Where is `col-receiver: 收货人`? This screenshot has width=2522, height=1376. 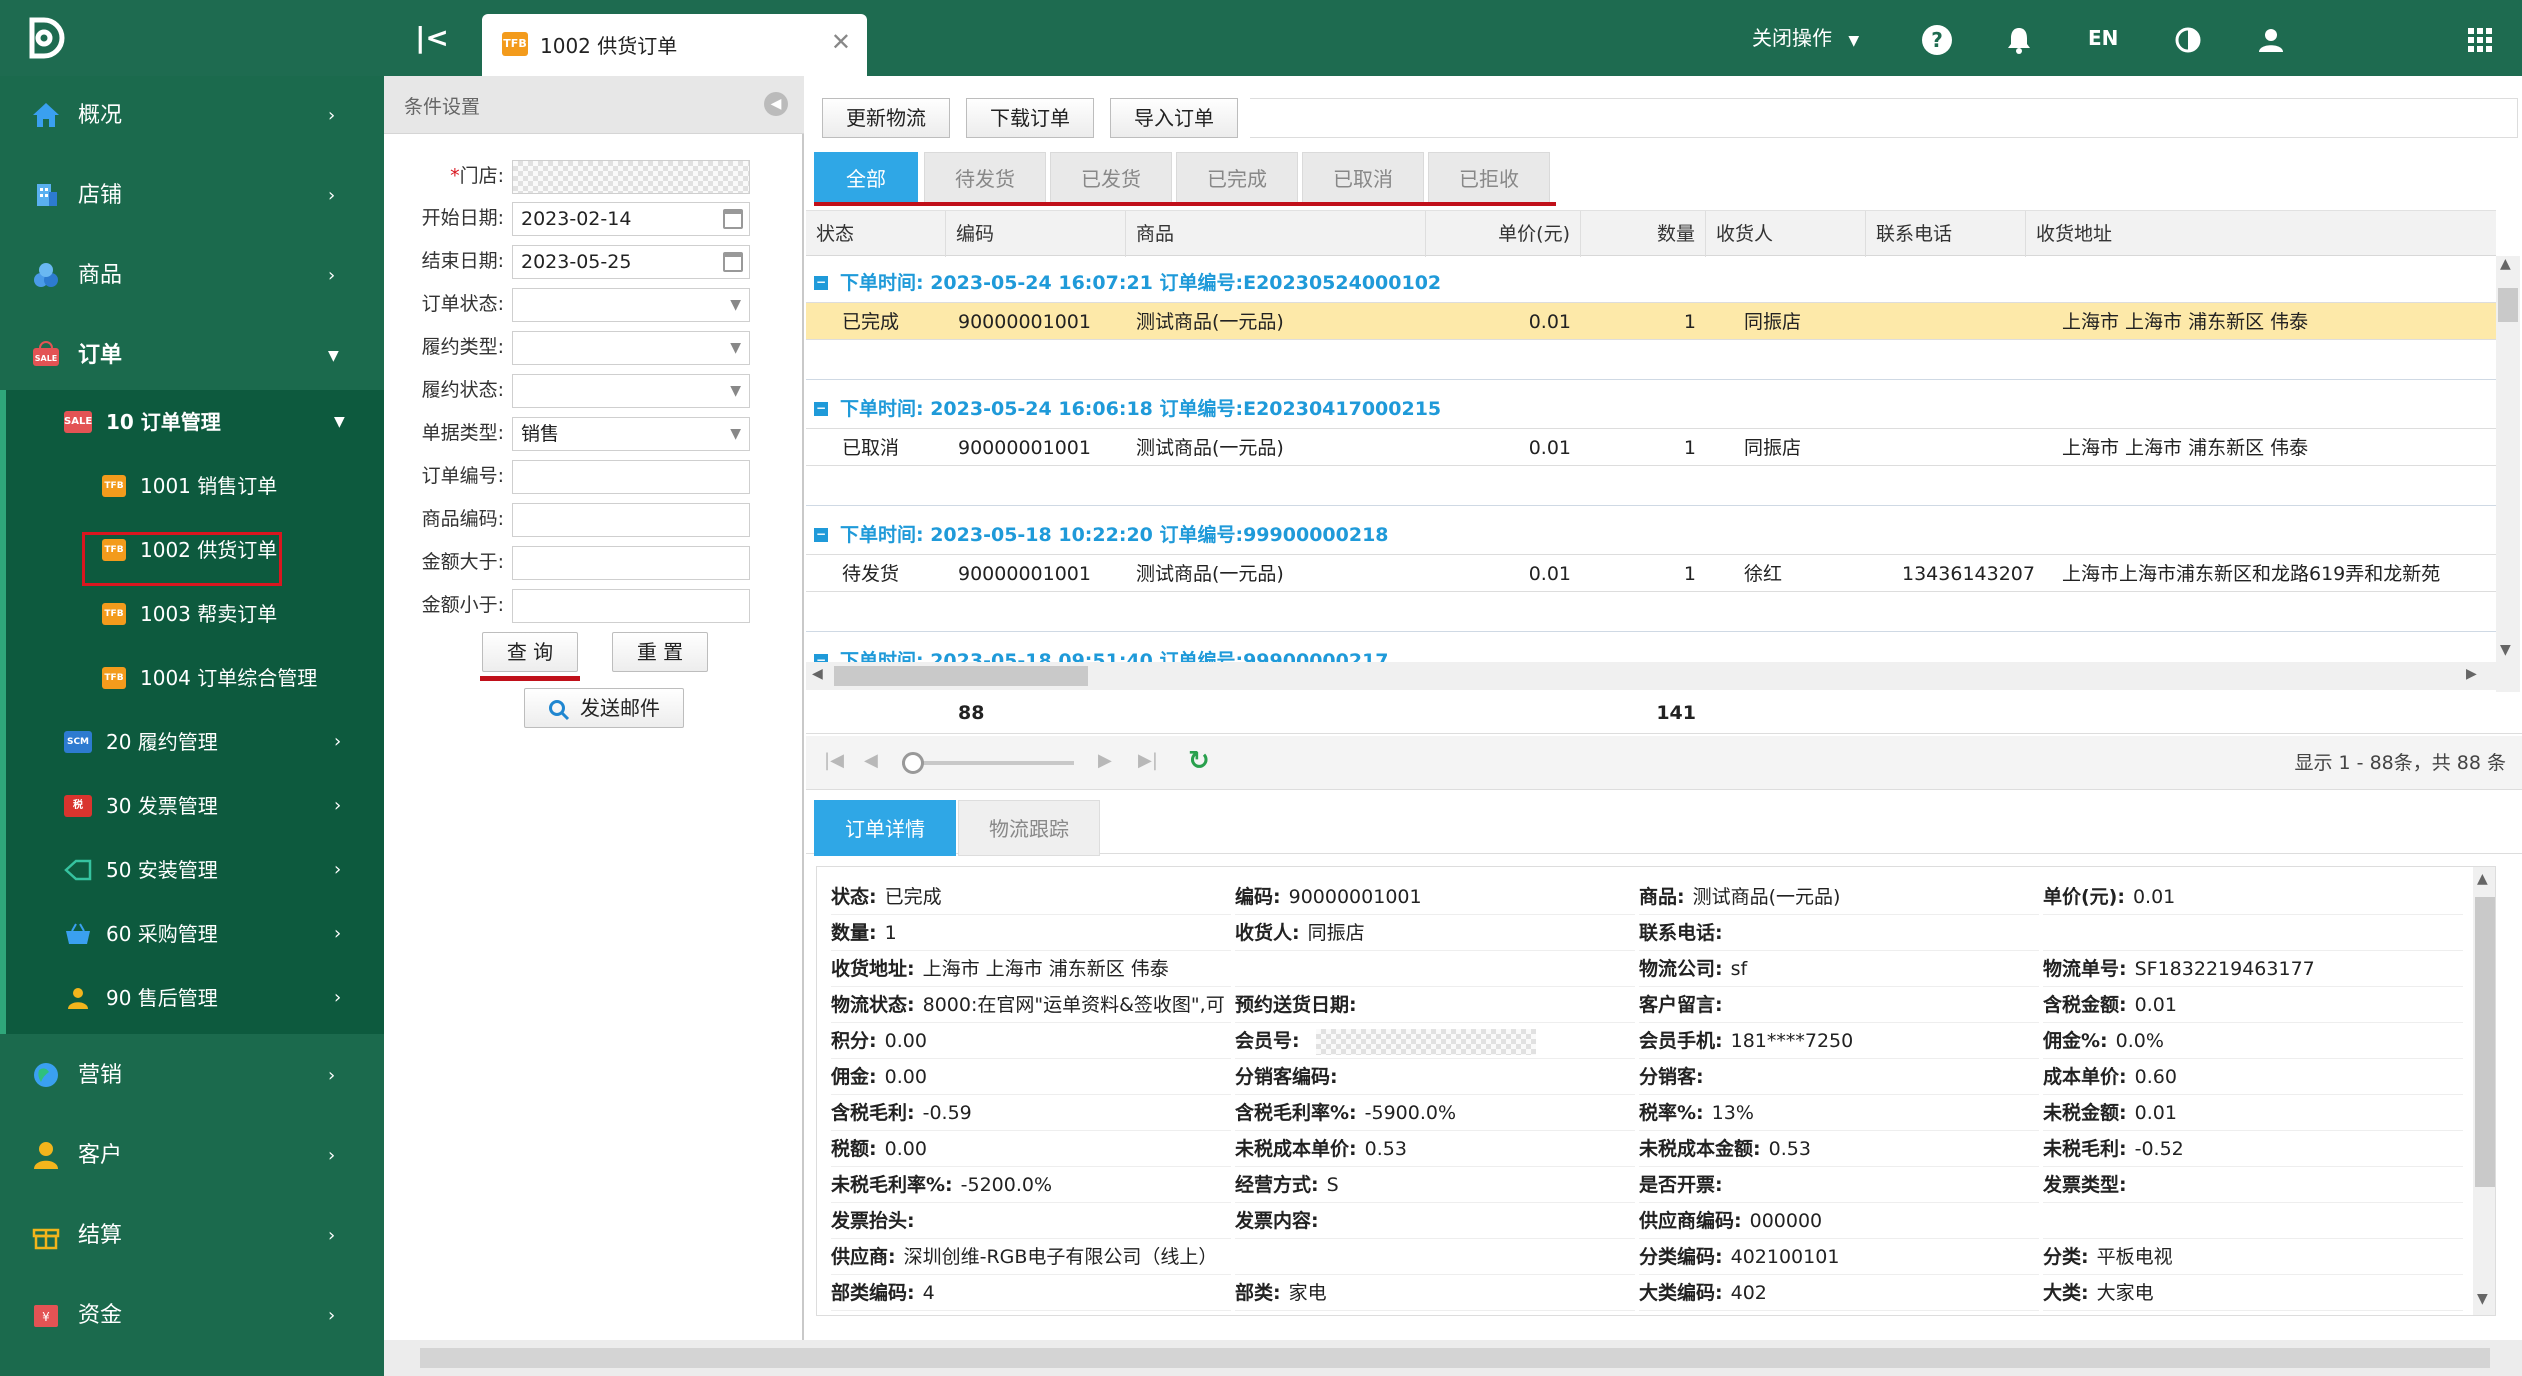 col-receiver: 收货人 is located at coordinates (1786, 234).